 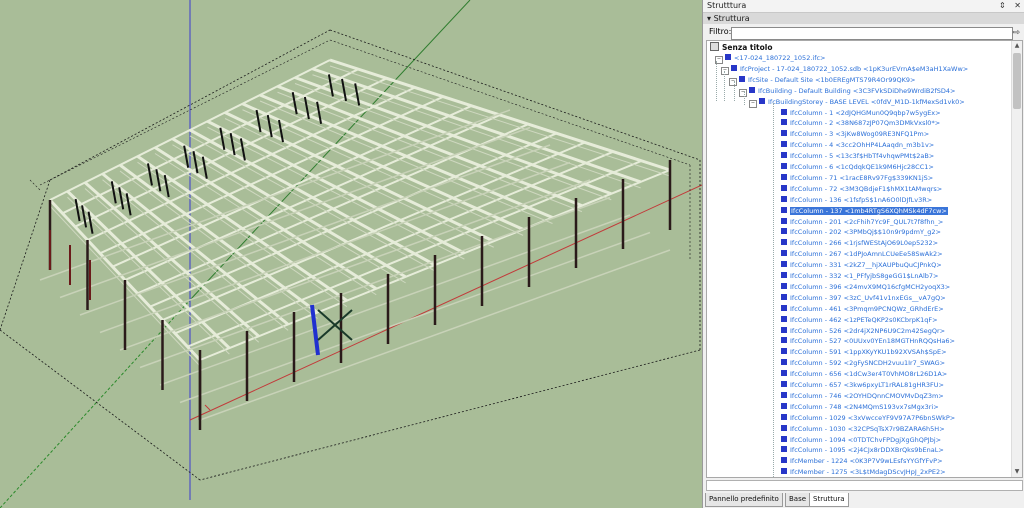 What do you see at coordinates (861, 440) in the screenshot?
I see `tree-leaf-node: IfcColumn - 1094 <0TDTChvFPDgjXgGhQPJbj>` at bounding box center [861, 440].